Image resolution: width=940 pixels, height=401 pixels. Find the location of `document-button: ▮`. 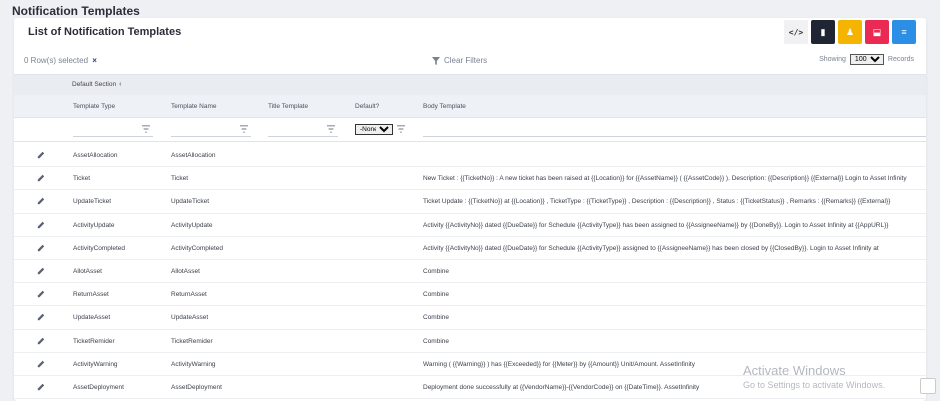

document-button: ▮ is located at coordinates (823, 32).